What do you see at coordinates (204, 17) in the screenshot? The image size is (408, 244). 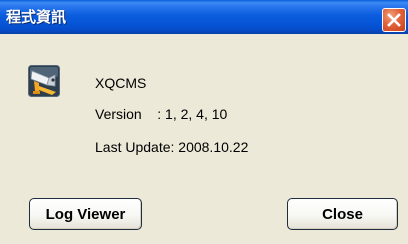 I see `title-bar: 程式資訊` at bounding box center [204, 17].